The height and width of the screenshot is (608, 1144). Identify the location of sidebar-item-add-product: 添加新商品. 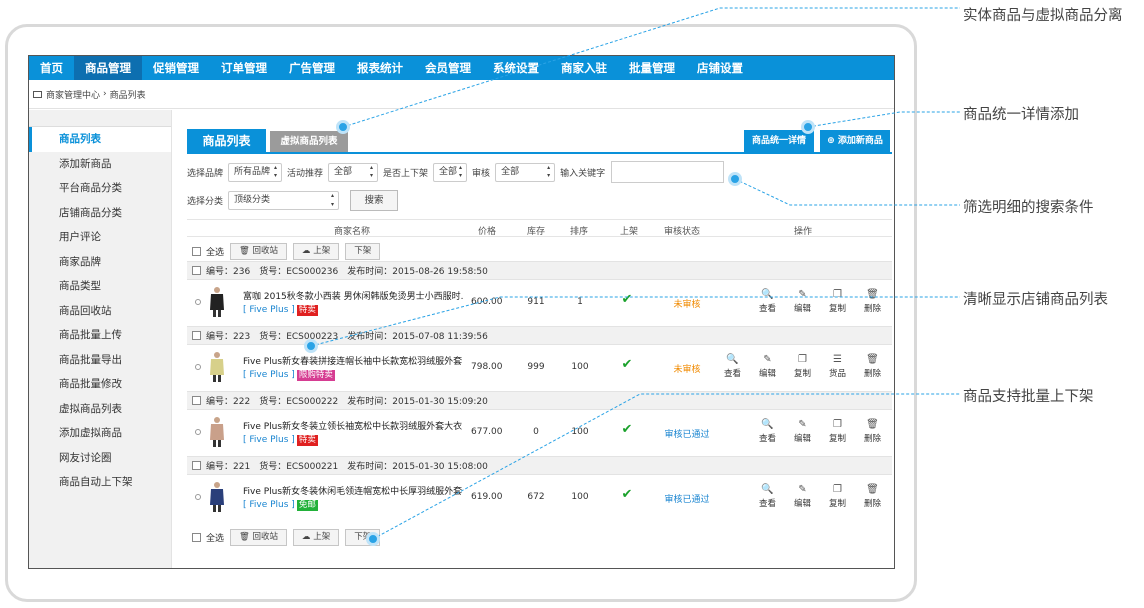
(100, 164).